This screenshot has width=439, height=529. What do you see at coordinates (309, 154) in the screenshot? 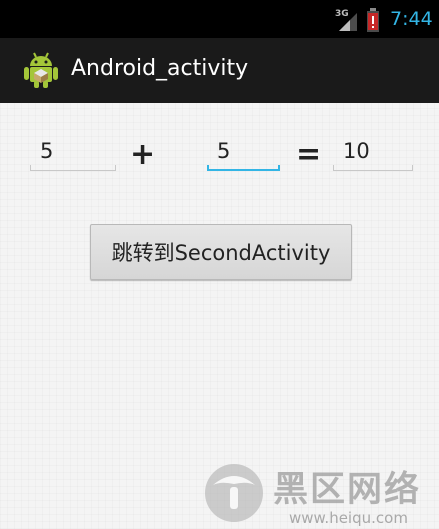
I see `equals-sign: =` at bounding box center [309, 154].